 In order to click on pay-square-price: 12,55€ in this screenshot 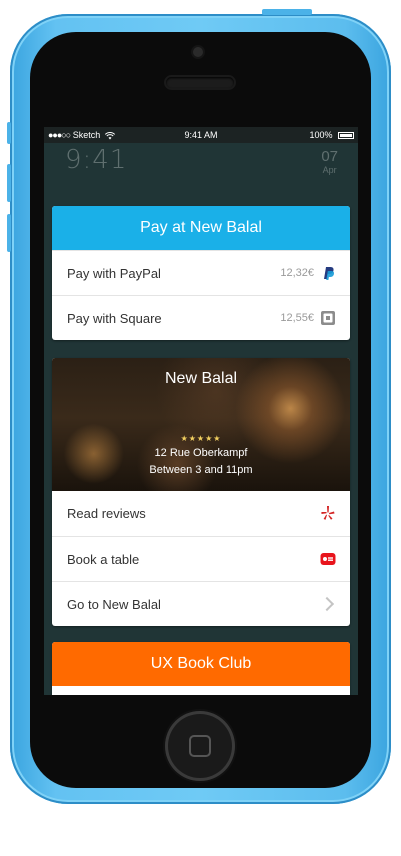, I will do `click(297, 318)`.